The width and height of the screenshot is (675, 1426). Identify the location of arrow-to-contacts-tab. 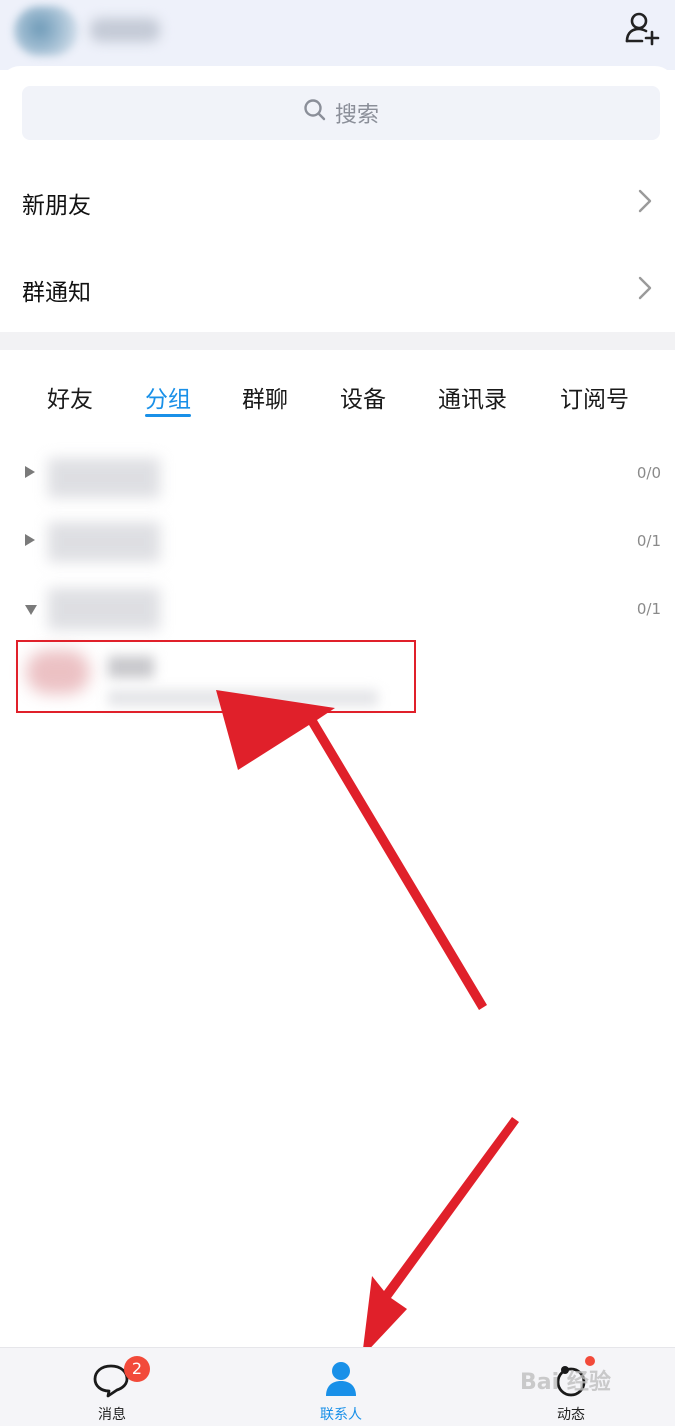
(440, 1237).